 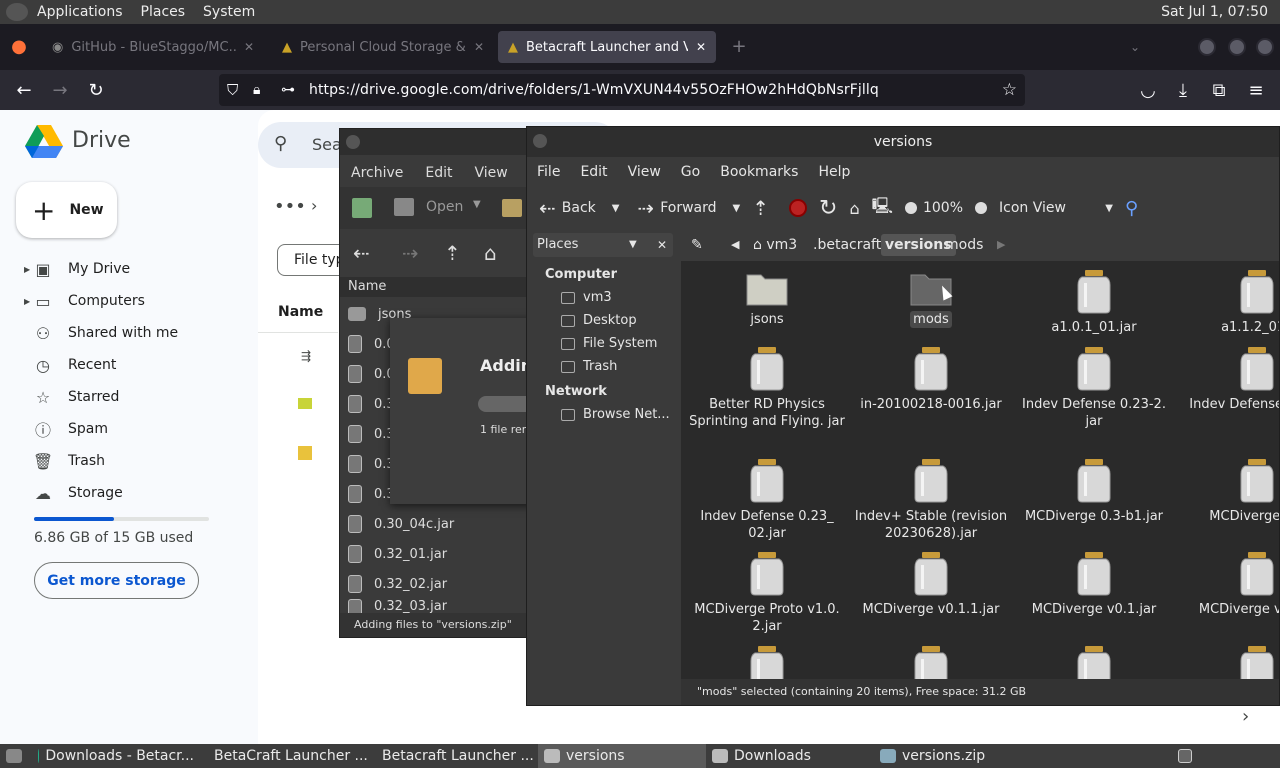 I want to click on extract-icon, so click(x=512, y=208).